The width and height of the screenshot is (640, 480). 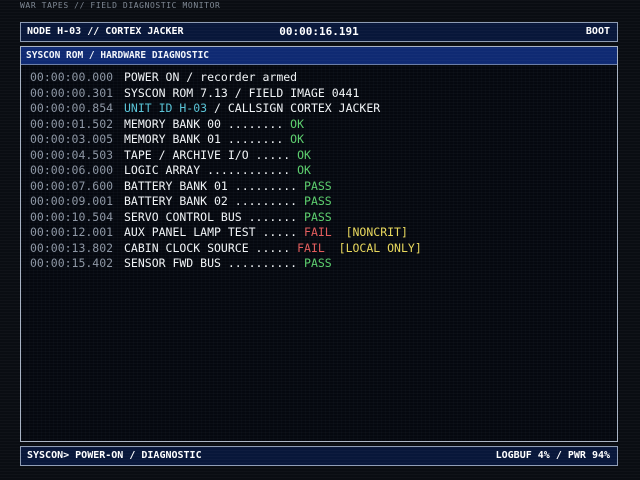 What do you see at coordinates (72, 154) in the screenshot?
I see `log-timestamp: 00:00:04.503` at bounding box center [72, 154].